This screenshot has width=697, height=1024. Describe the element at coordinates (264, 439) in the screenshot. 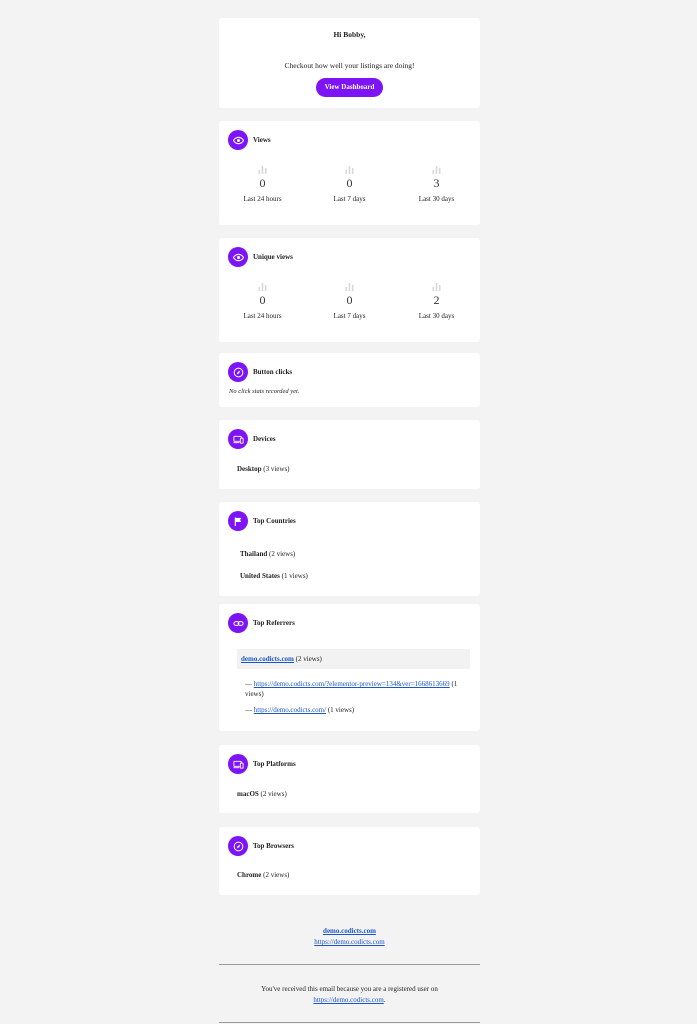

I see `devices-title: Devices` at that location.